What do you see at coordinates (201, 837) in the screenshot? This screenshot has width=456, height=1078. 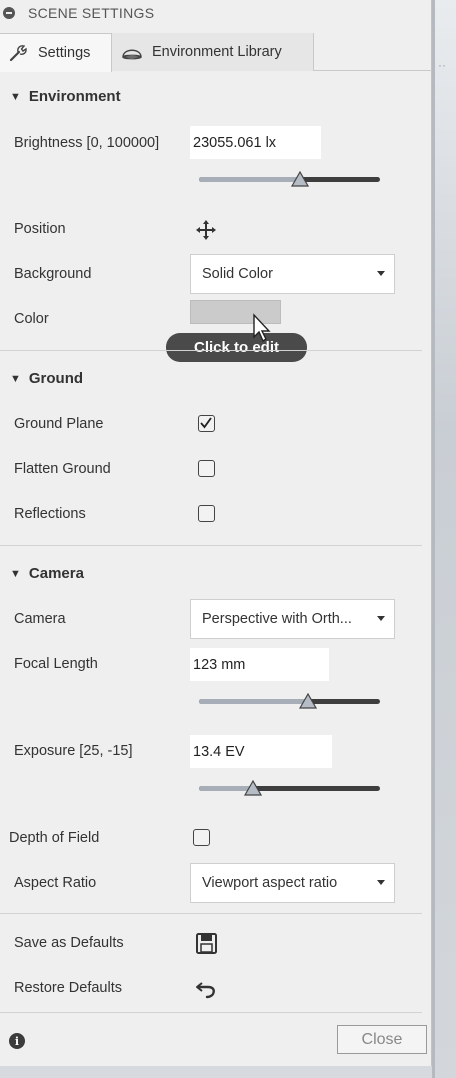 I see `depth-of-field-checkbox` at bounding box center [201, 837].